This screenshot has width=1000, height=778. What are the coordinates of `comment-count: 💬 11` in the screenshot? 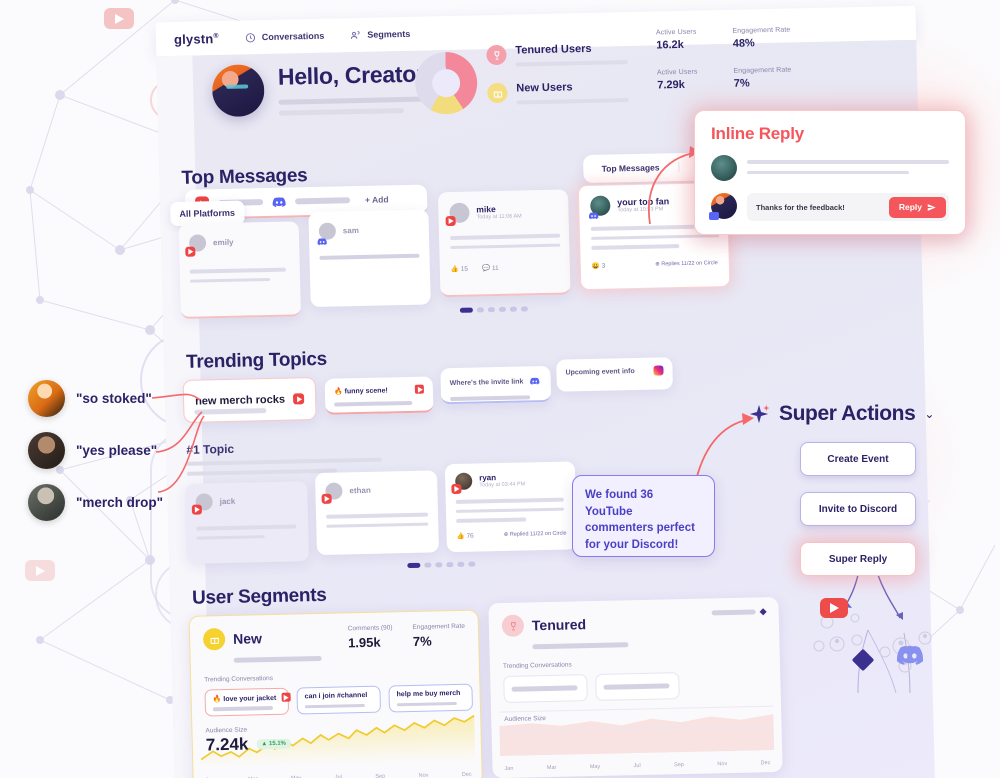 It's located at (490, 268).